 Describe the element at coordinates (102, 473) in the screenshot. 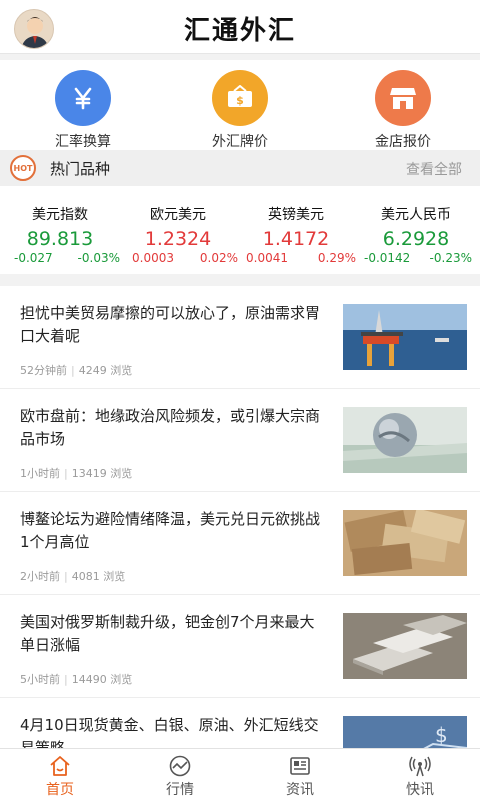

I see `news-views: 13419 浏览` at that location.